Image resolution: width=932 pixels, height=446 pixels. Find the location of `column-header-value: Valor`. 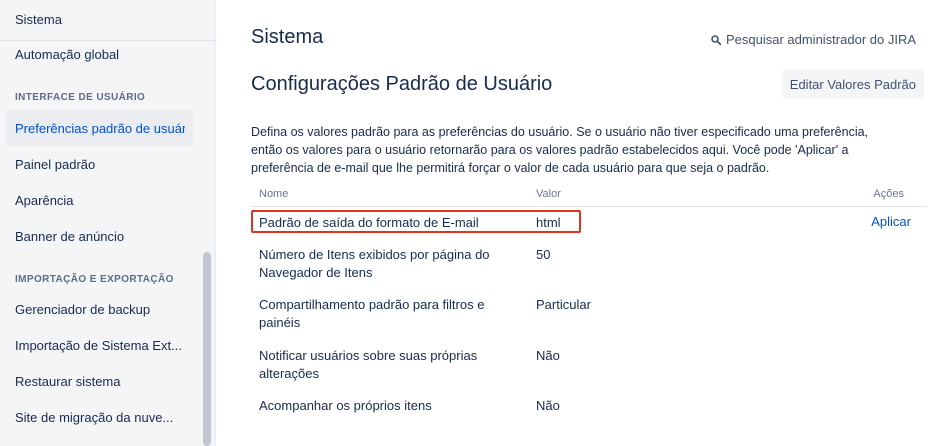

column-header-value: Valor is located at coordinates (548, 194).